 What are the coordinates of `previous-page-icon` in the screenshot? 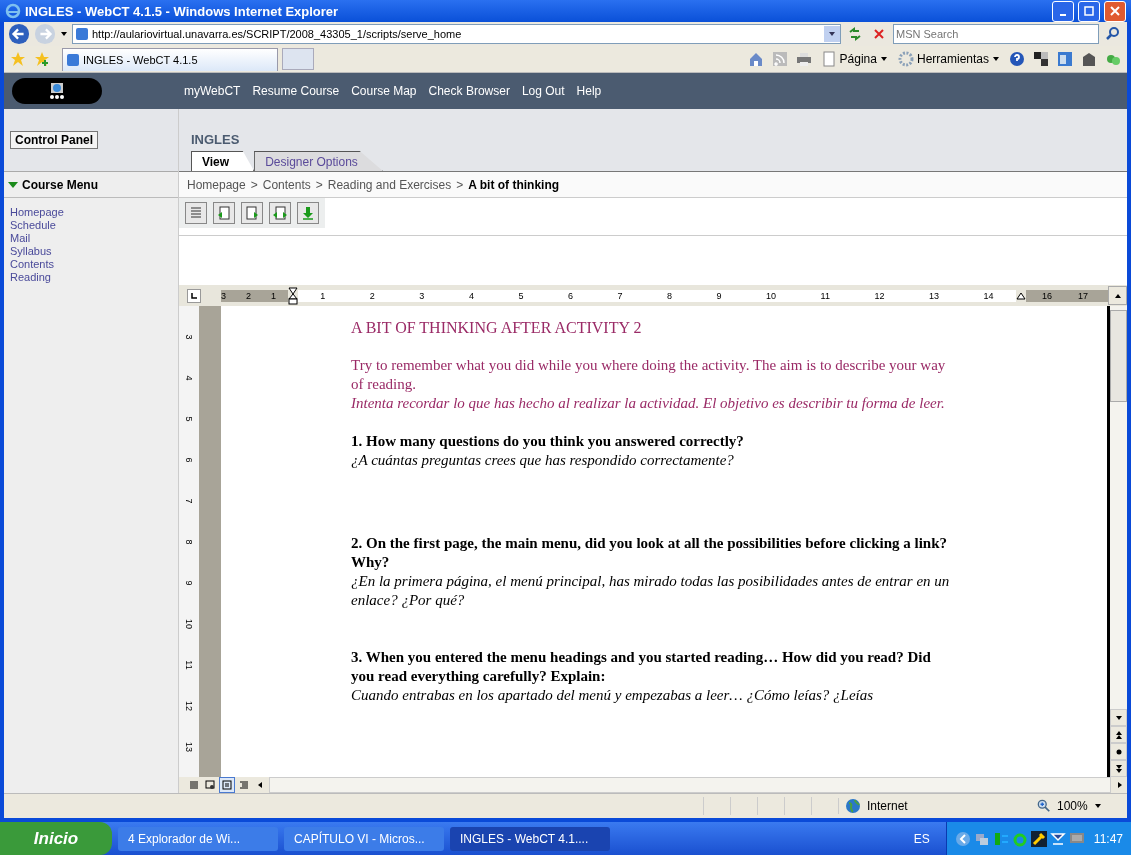 It's located at (224, 213).